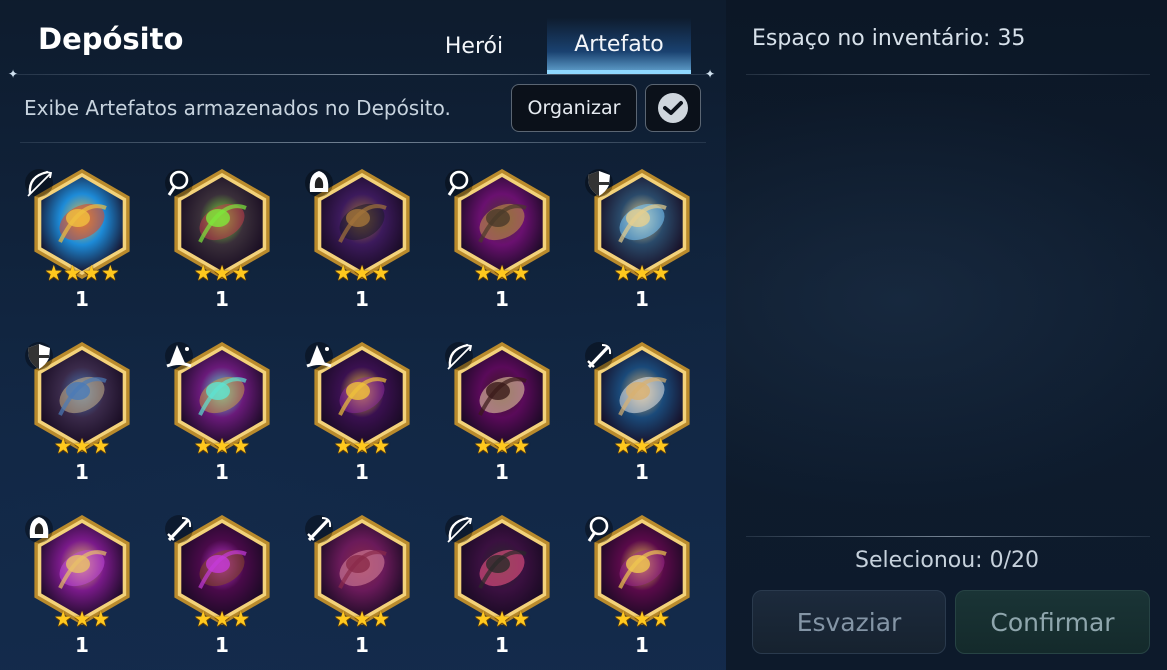 The height and width of the screenshot is (670, 1167). What do you see at coordinates (364, 74) in the screenshot?
I see `header-divider` at bounding box center [364, 74].